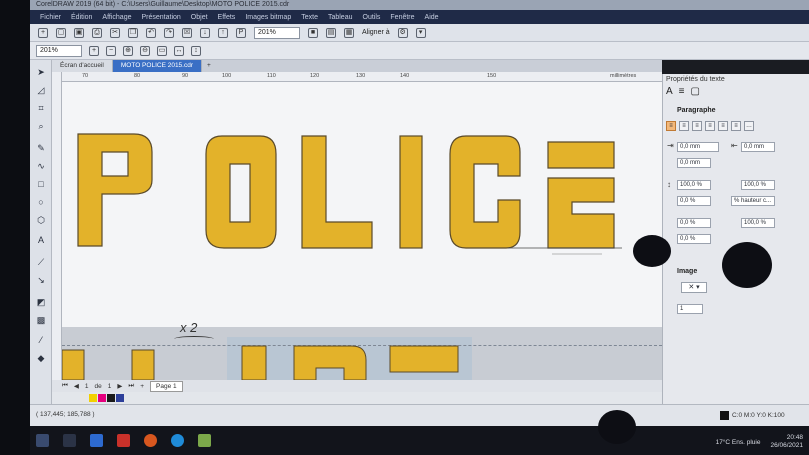 The width and height of the screenshot is (809, 455). Describe the element at coordinates (199, 17) in the screenshot. I see `menu-item-objet: Objet` at that location.